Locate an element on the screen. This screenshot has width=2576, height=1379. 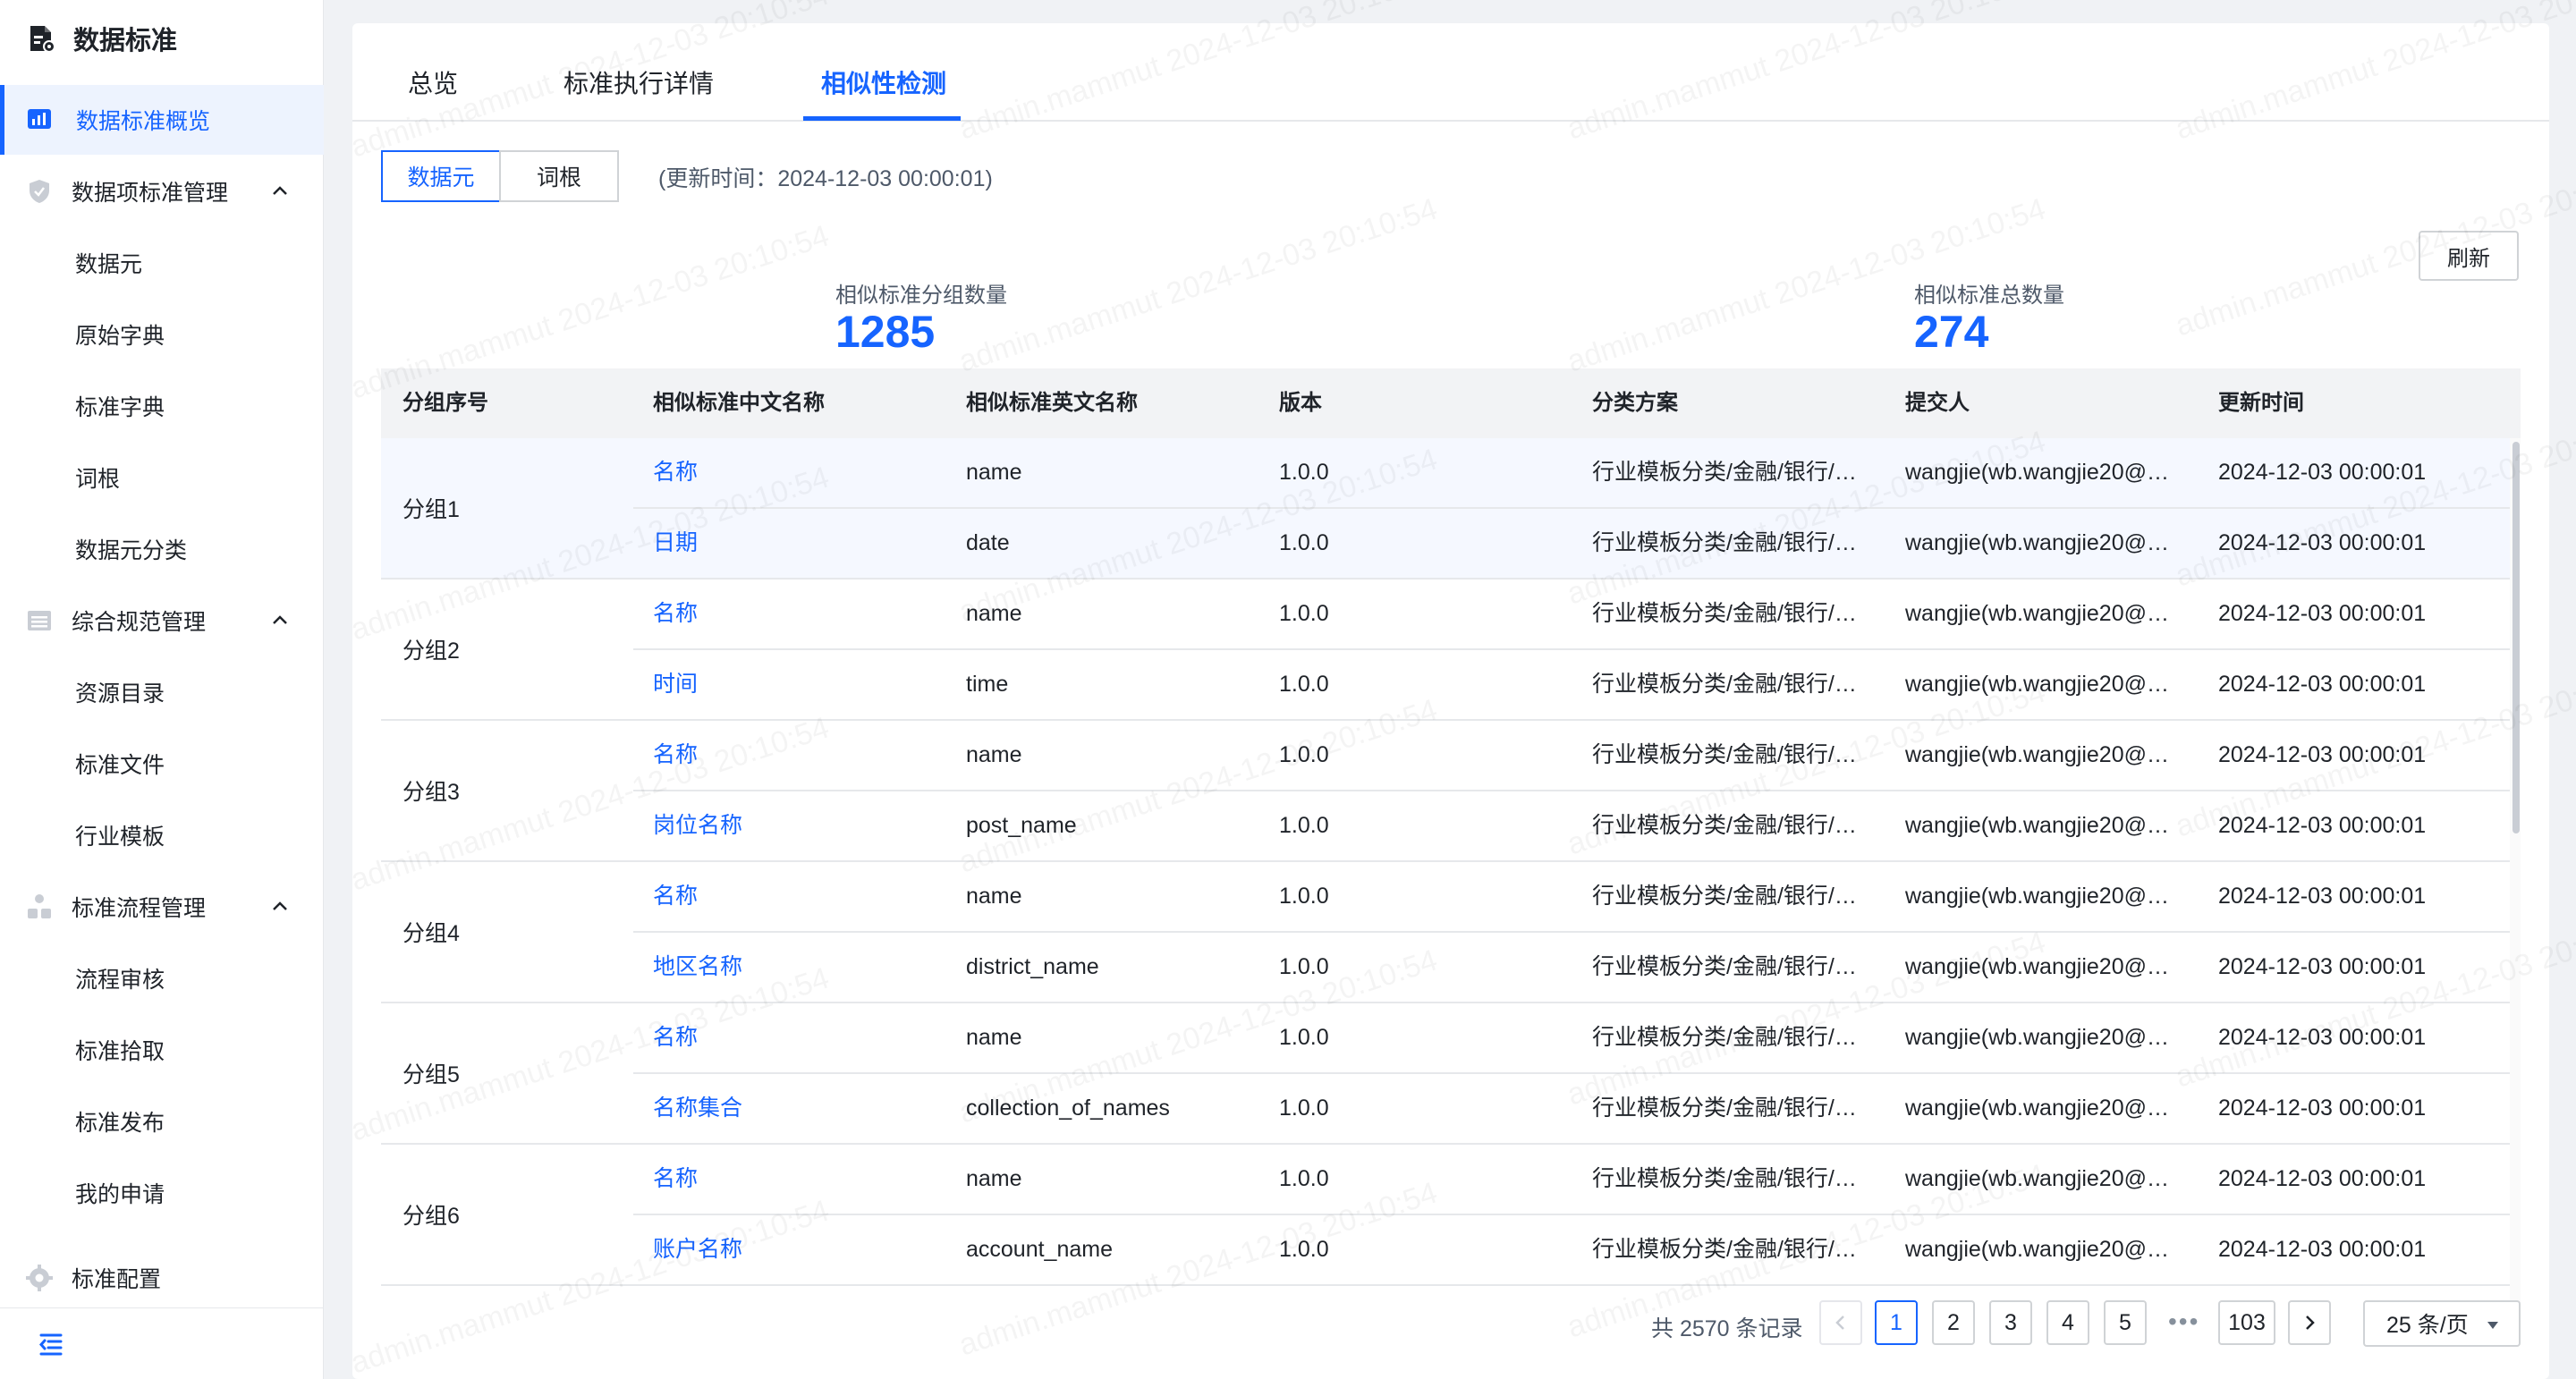
page-3: 3 is located at coordinates (2010, 1322).